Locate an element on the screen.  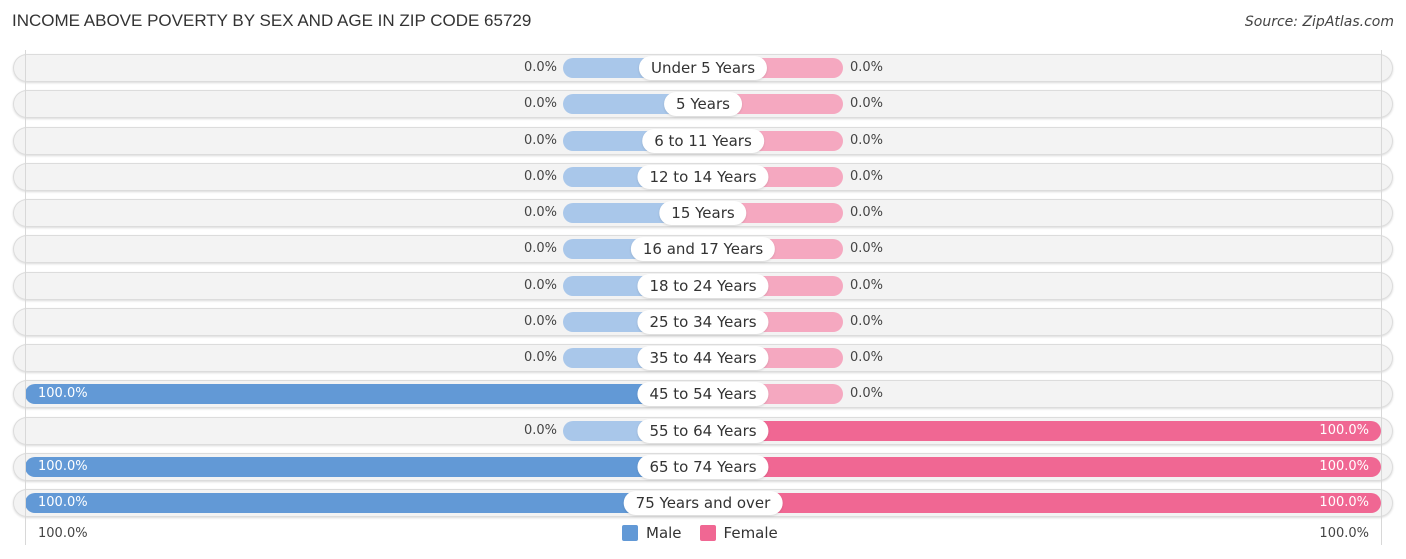
legend-label-female: Female is located at coordinates (750, 533).